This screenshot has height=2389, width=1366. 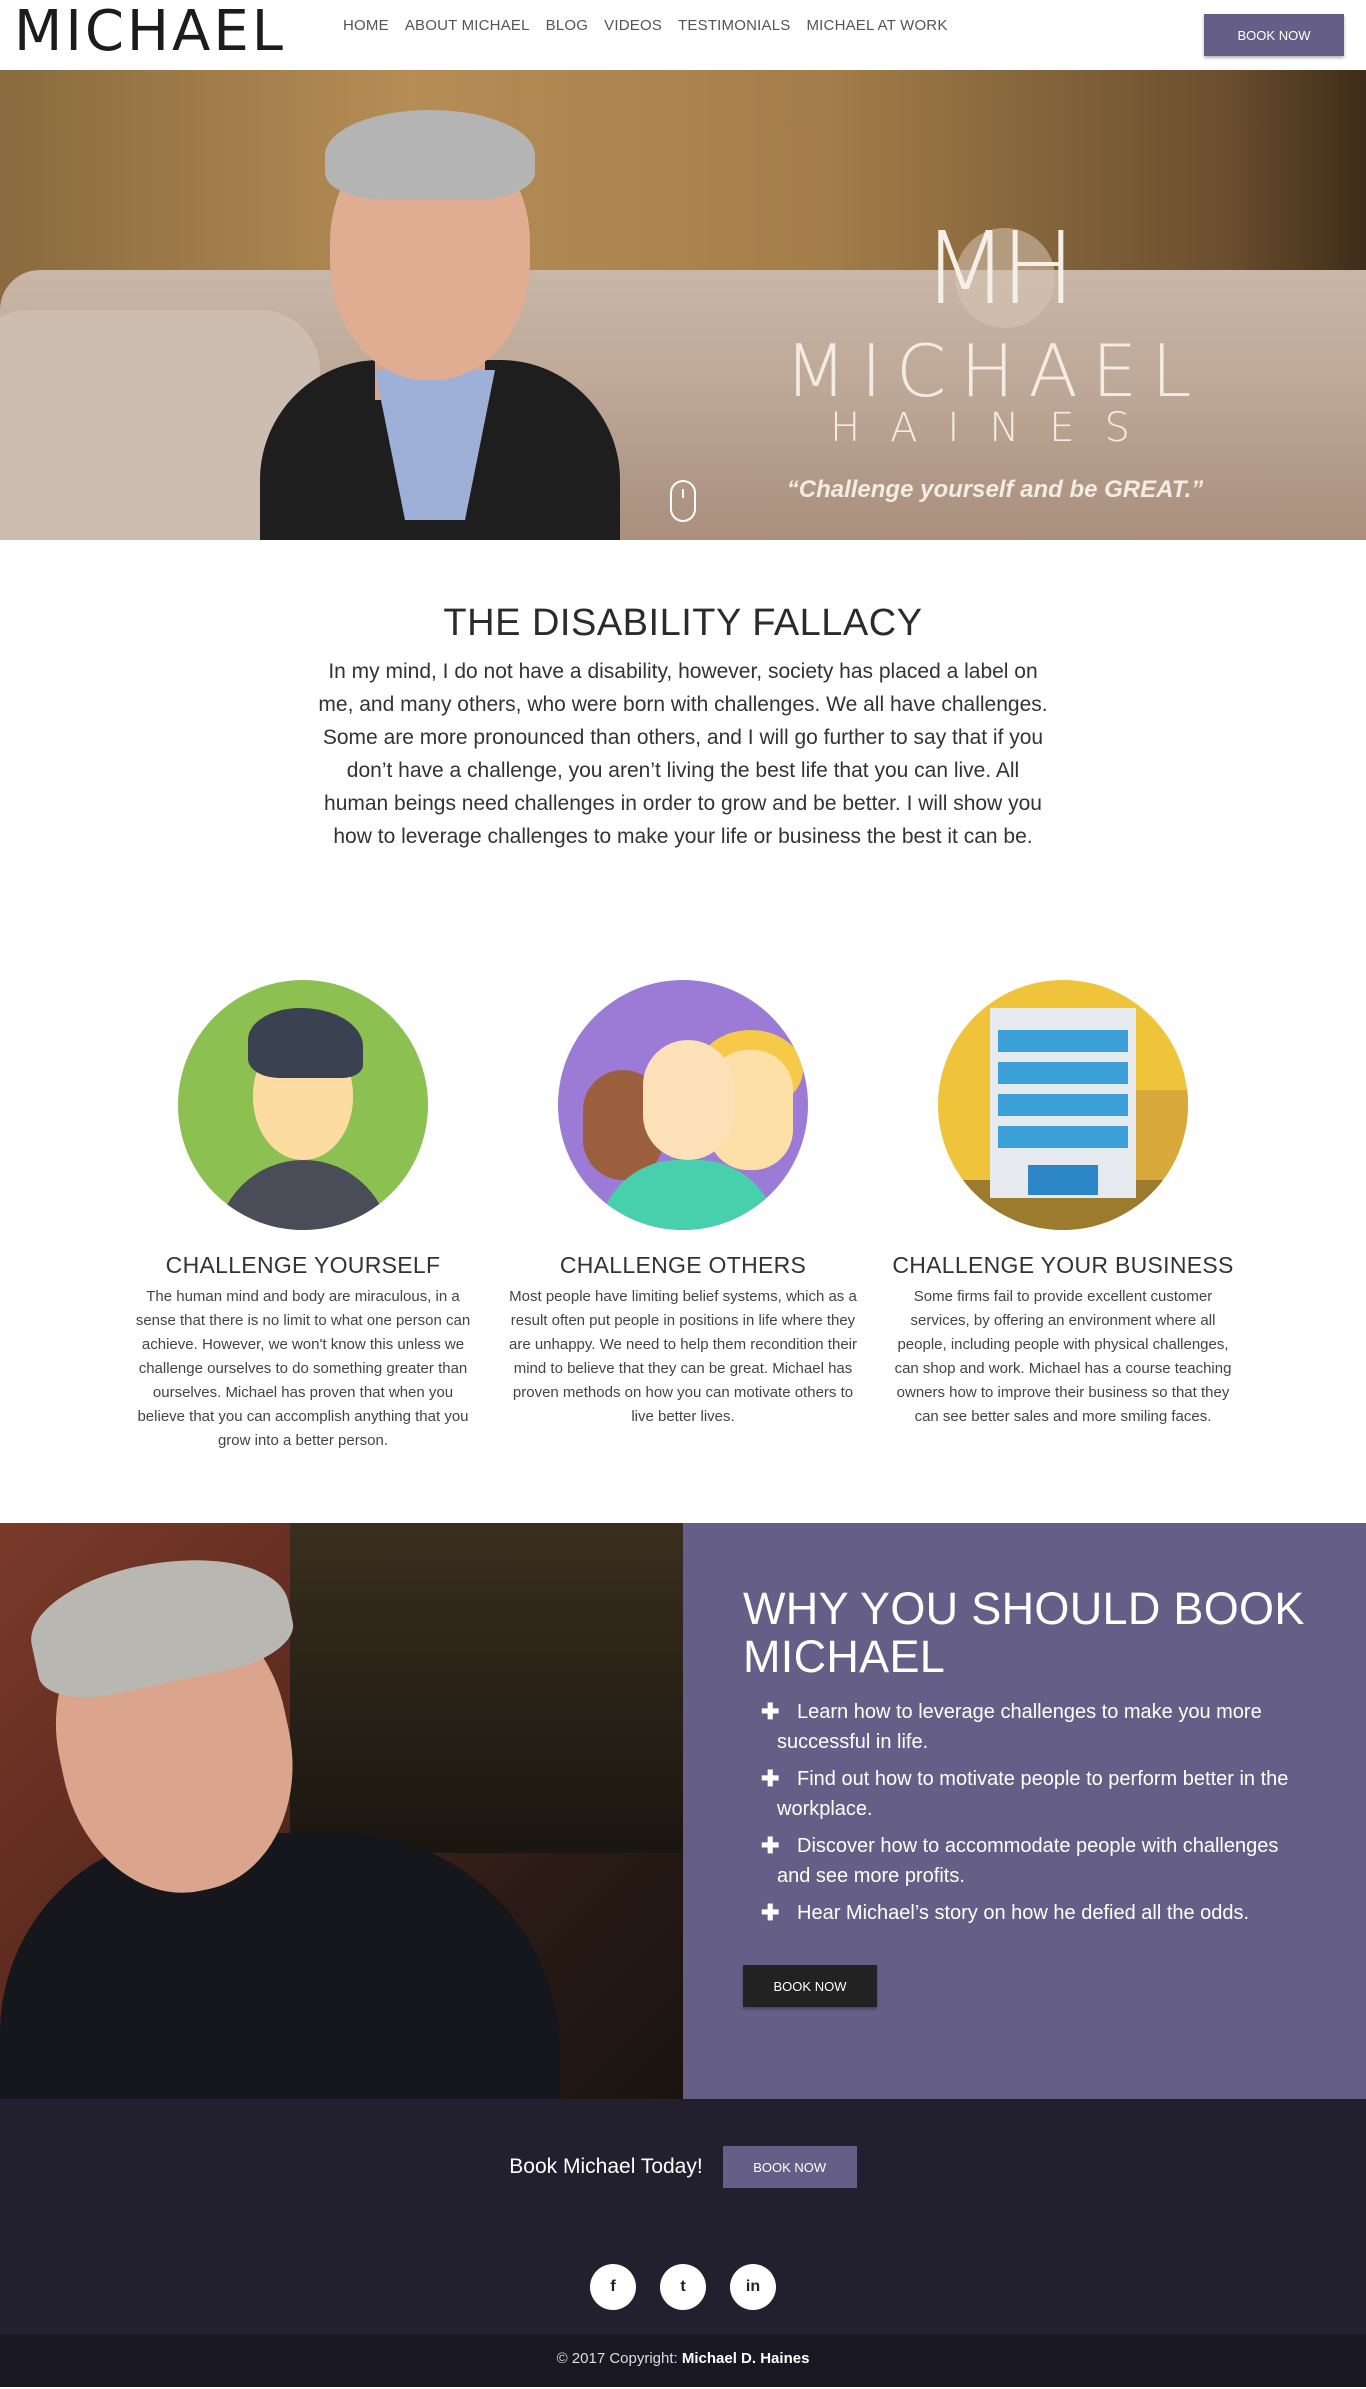 I want to click on office-building-icon, so click(x=1063, y=1105).